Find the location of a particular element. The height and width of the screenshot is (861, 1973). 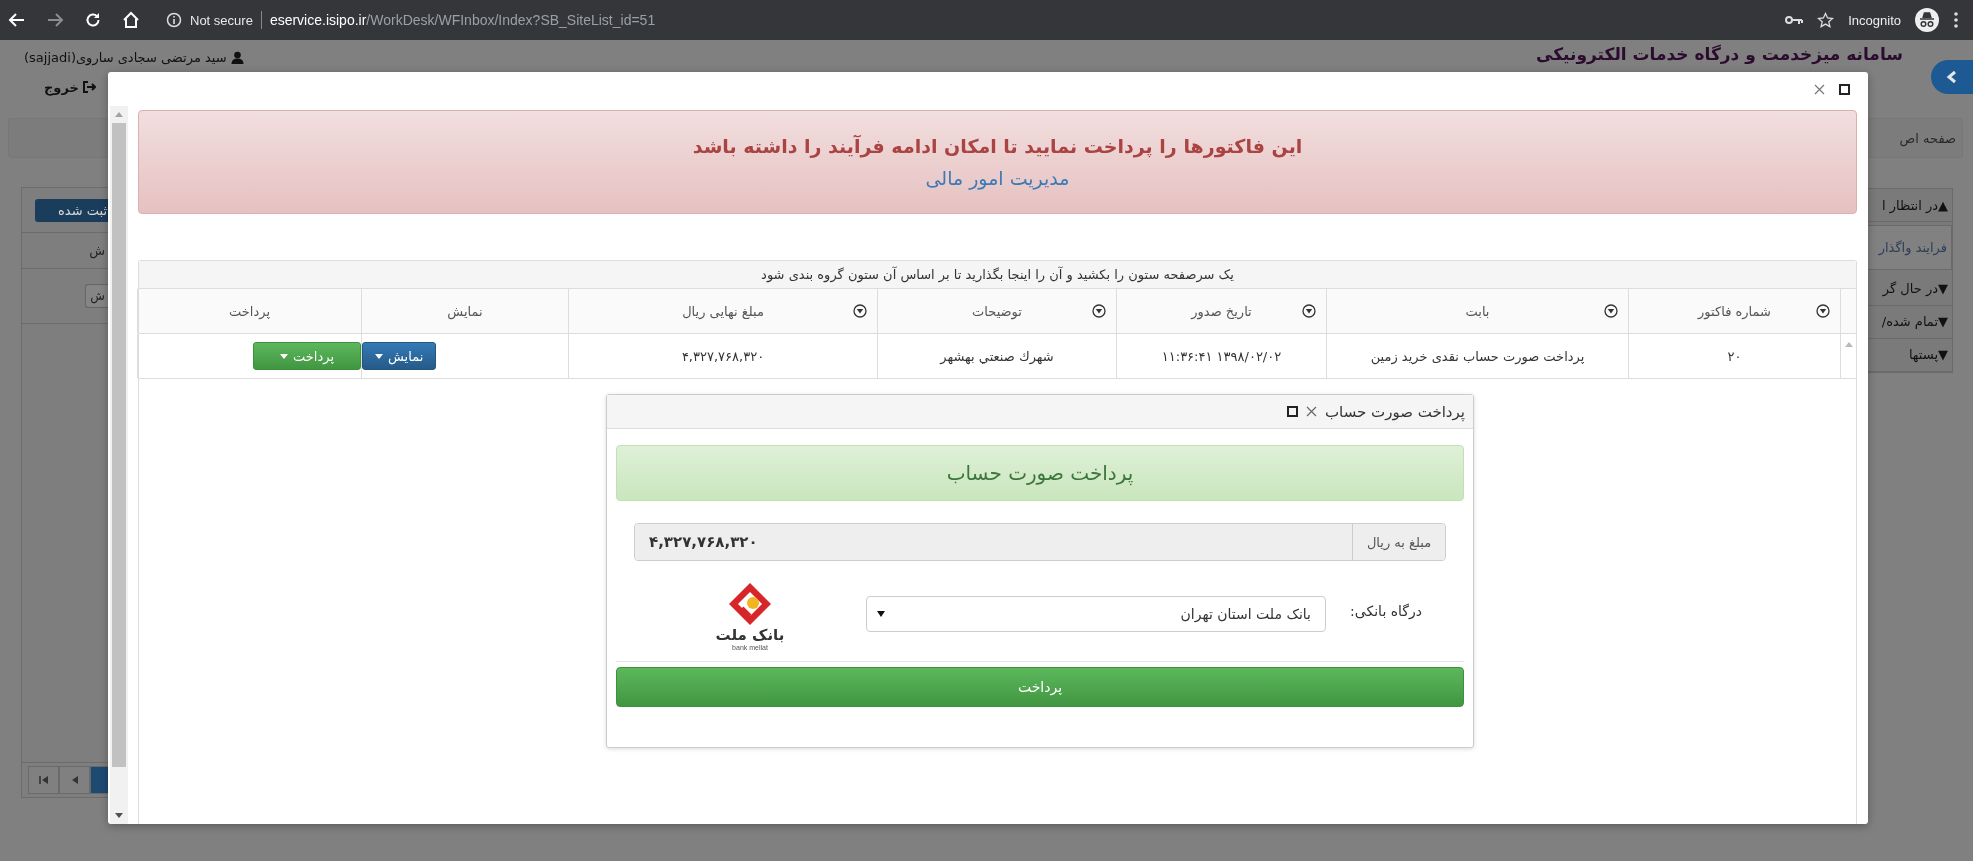

logout-link: خروج is located at coordinates (61, 87).